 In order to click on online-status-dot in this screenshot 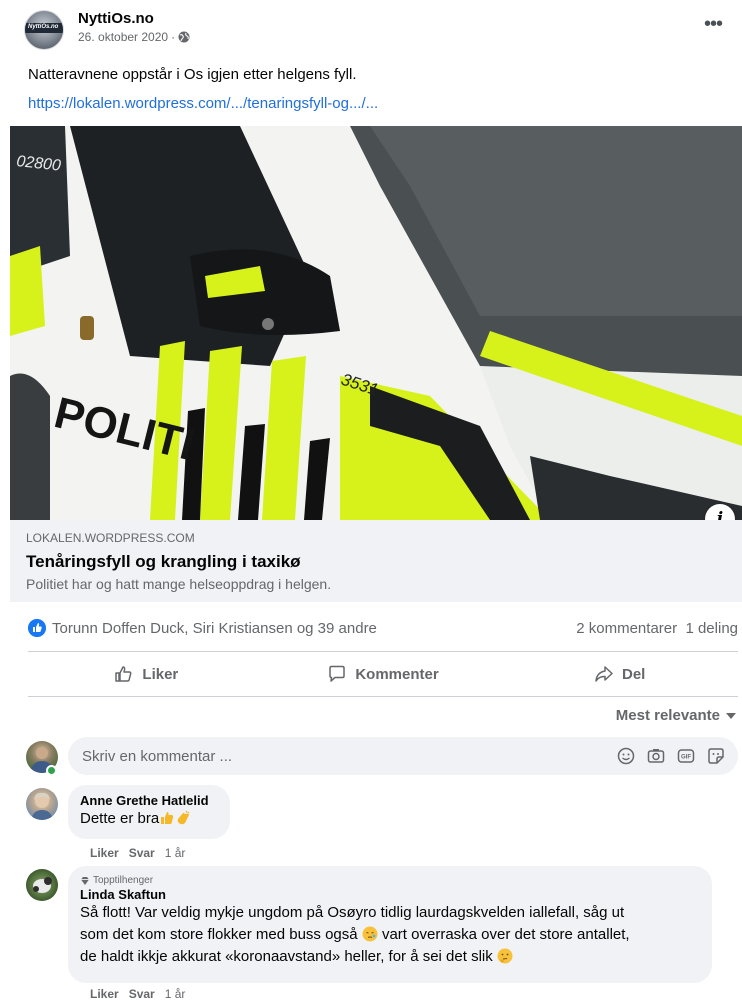, I will do `click(51, 770)`.